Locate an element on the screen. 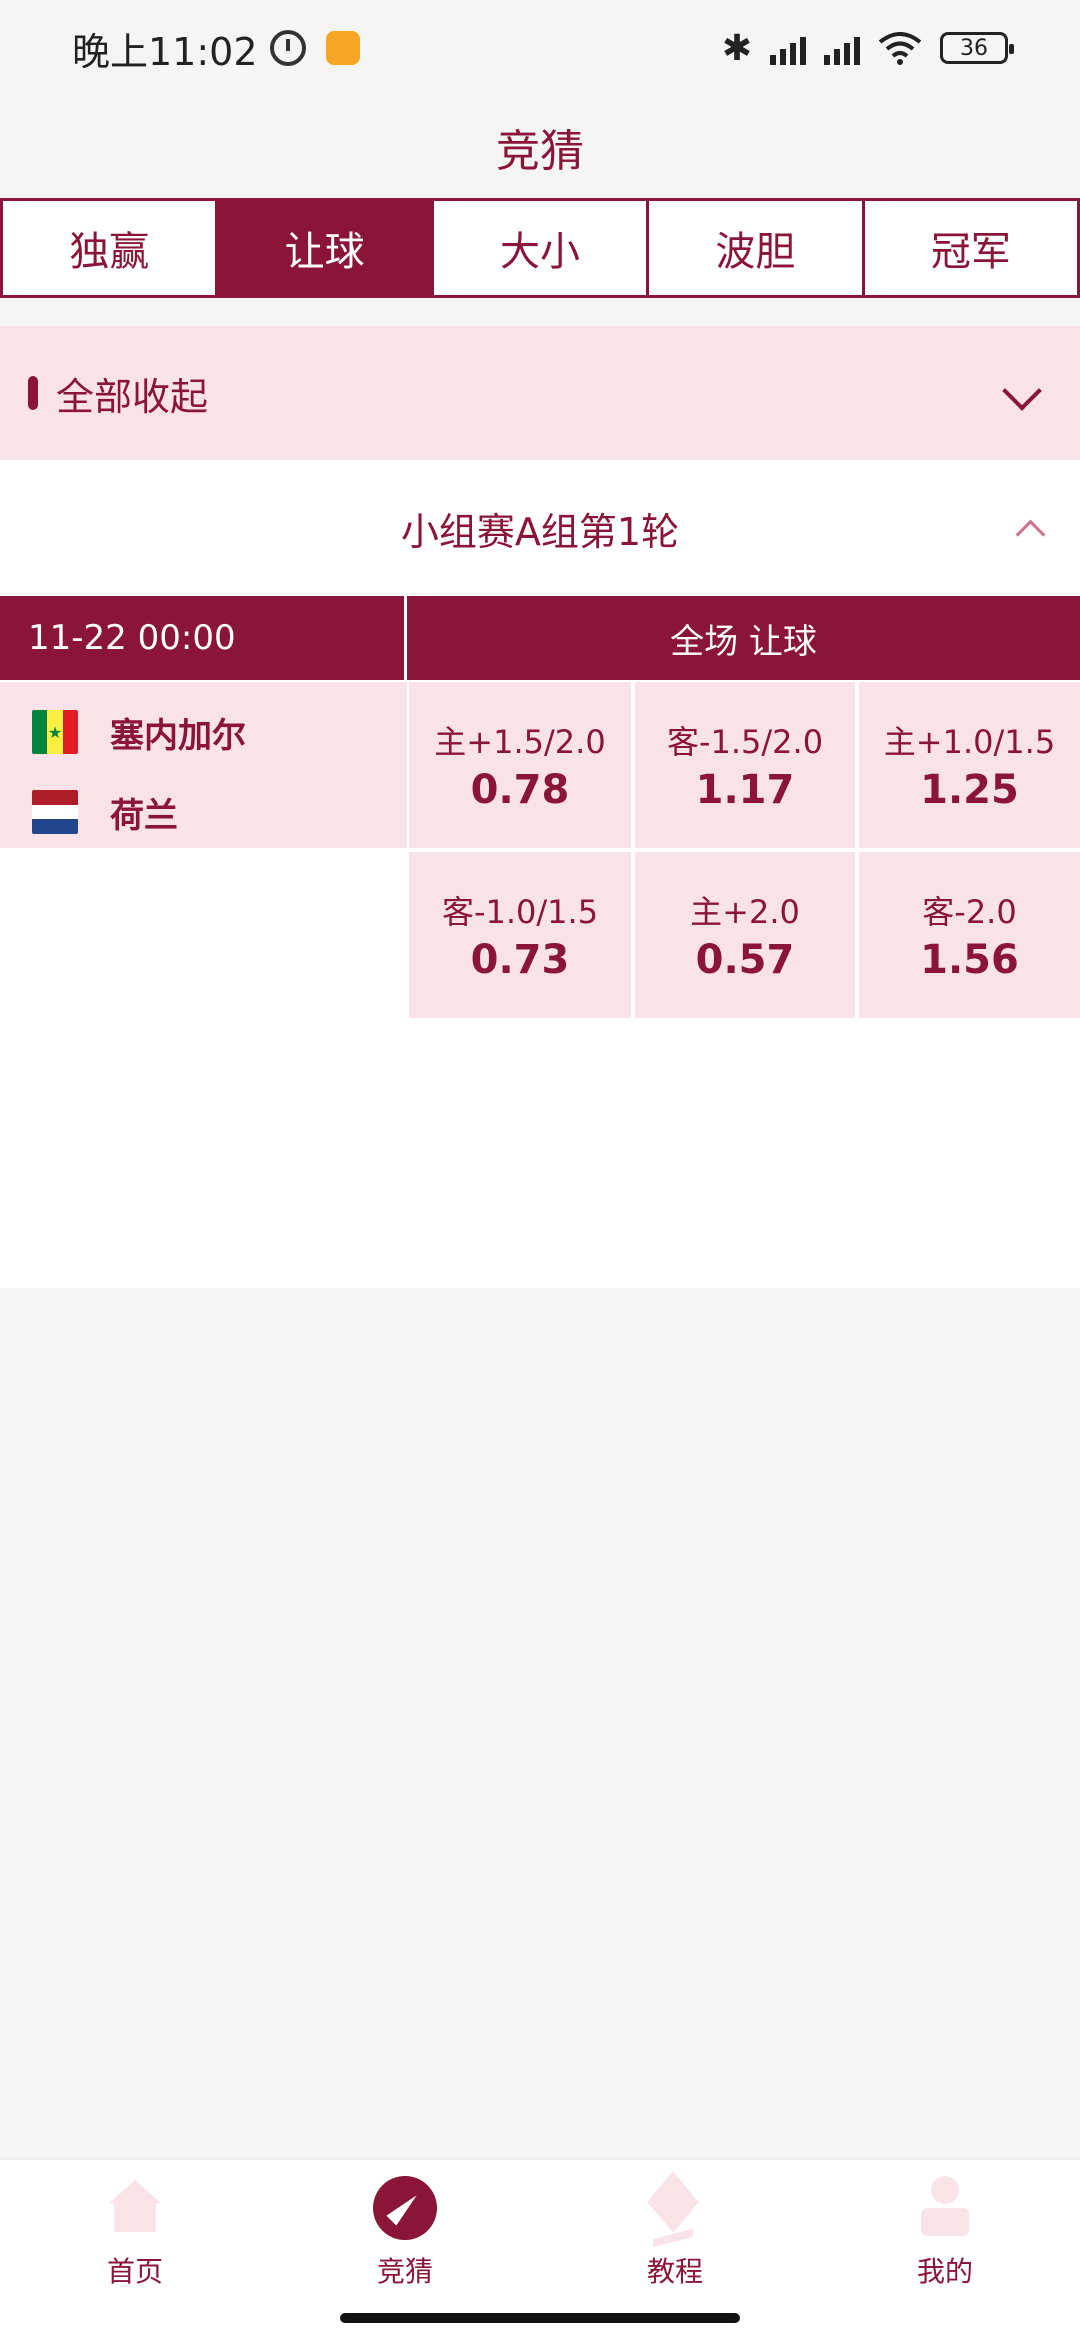  home-team-name: 塞内加尔 is located at coordinates (178, 735).